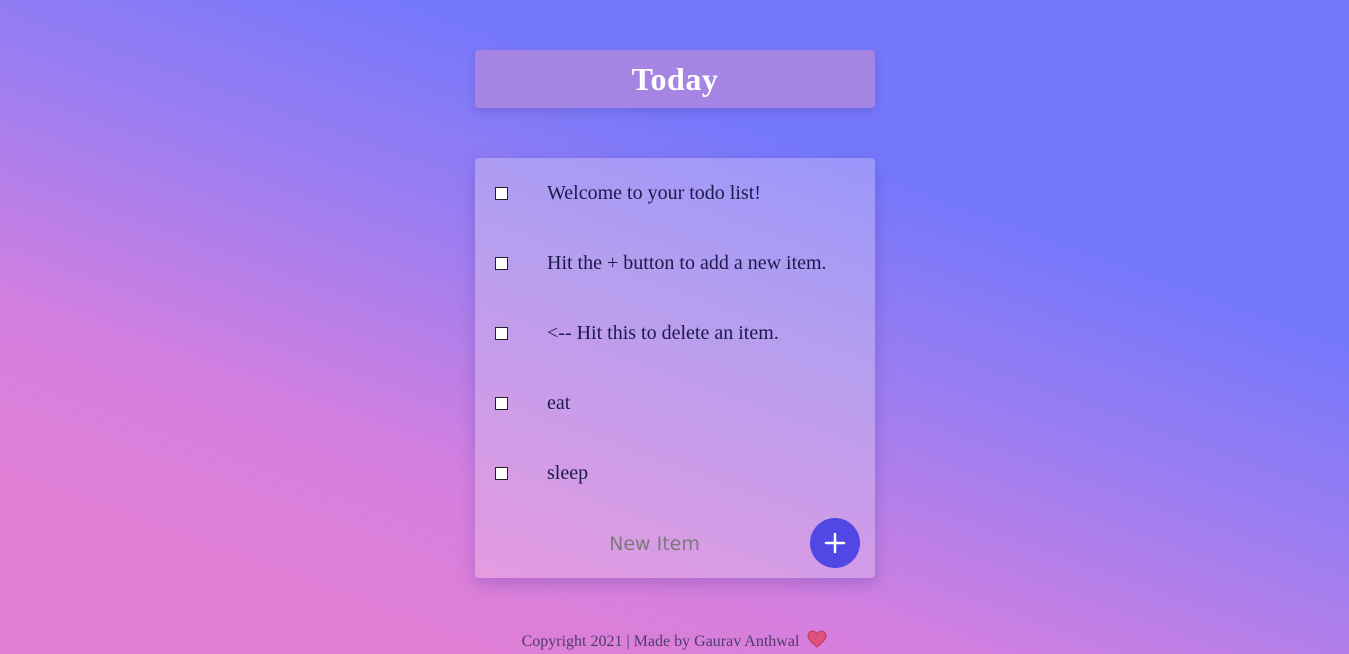 This screenshot has width=1349, height=654. I want to click on header-box: Today, so click(675, 79).